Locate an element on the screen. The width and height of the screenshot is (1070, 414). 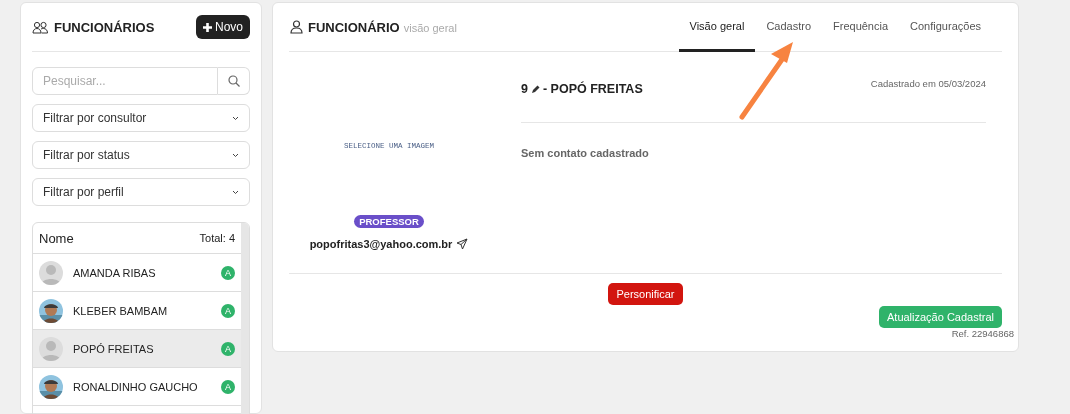
panel-title: FUNCIONÁRIOS is located at coordinates (104, 27).